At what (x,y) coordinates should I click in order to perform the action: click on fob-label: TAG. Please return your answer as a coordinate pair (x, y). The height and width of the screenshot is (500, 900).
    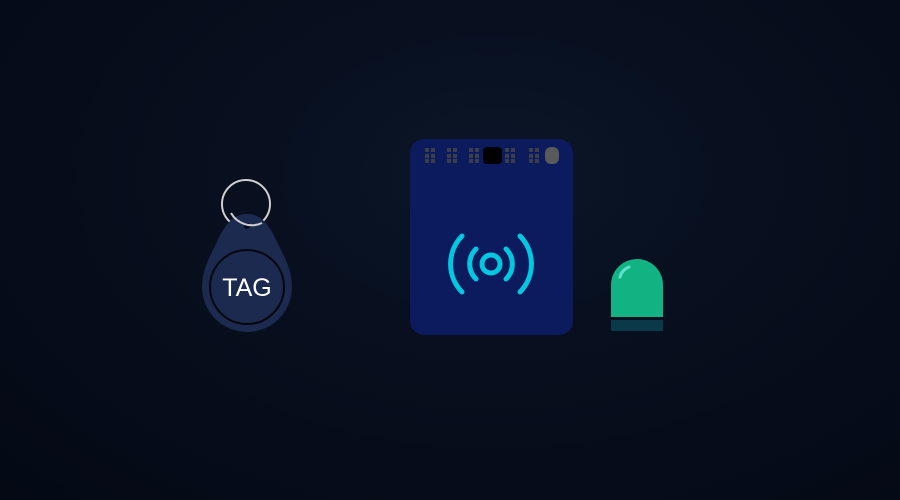
    Looking at the image, I should click on (247, 288).